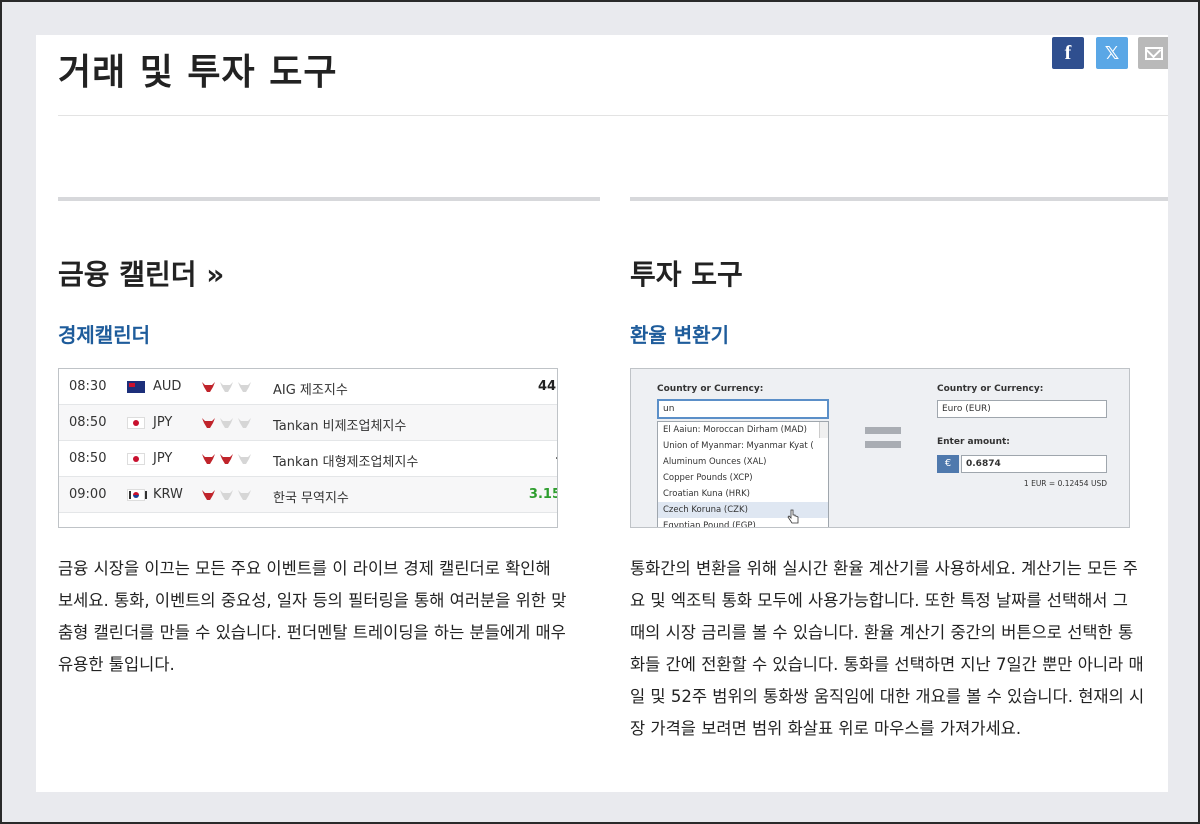 This screenshot has height=824, width=1200. I want to click on currency-option: Egyptian Pound (EGP), so click(743, 522).